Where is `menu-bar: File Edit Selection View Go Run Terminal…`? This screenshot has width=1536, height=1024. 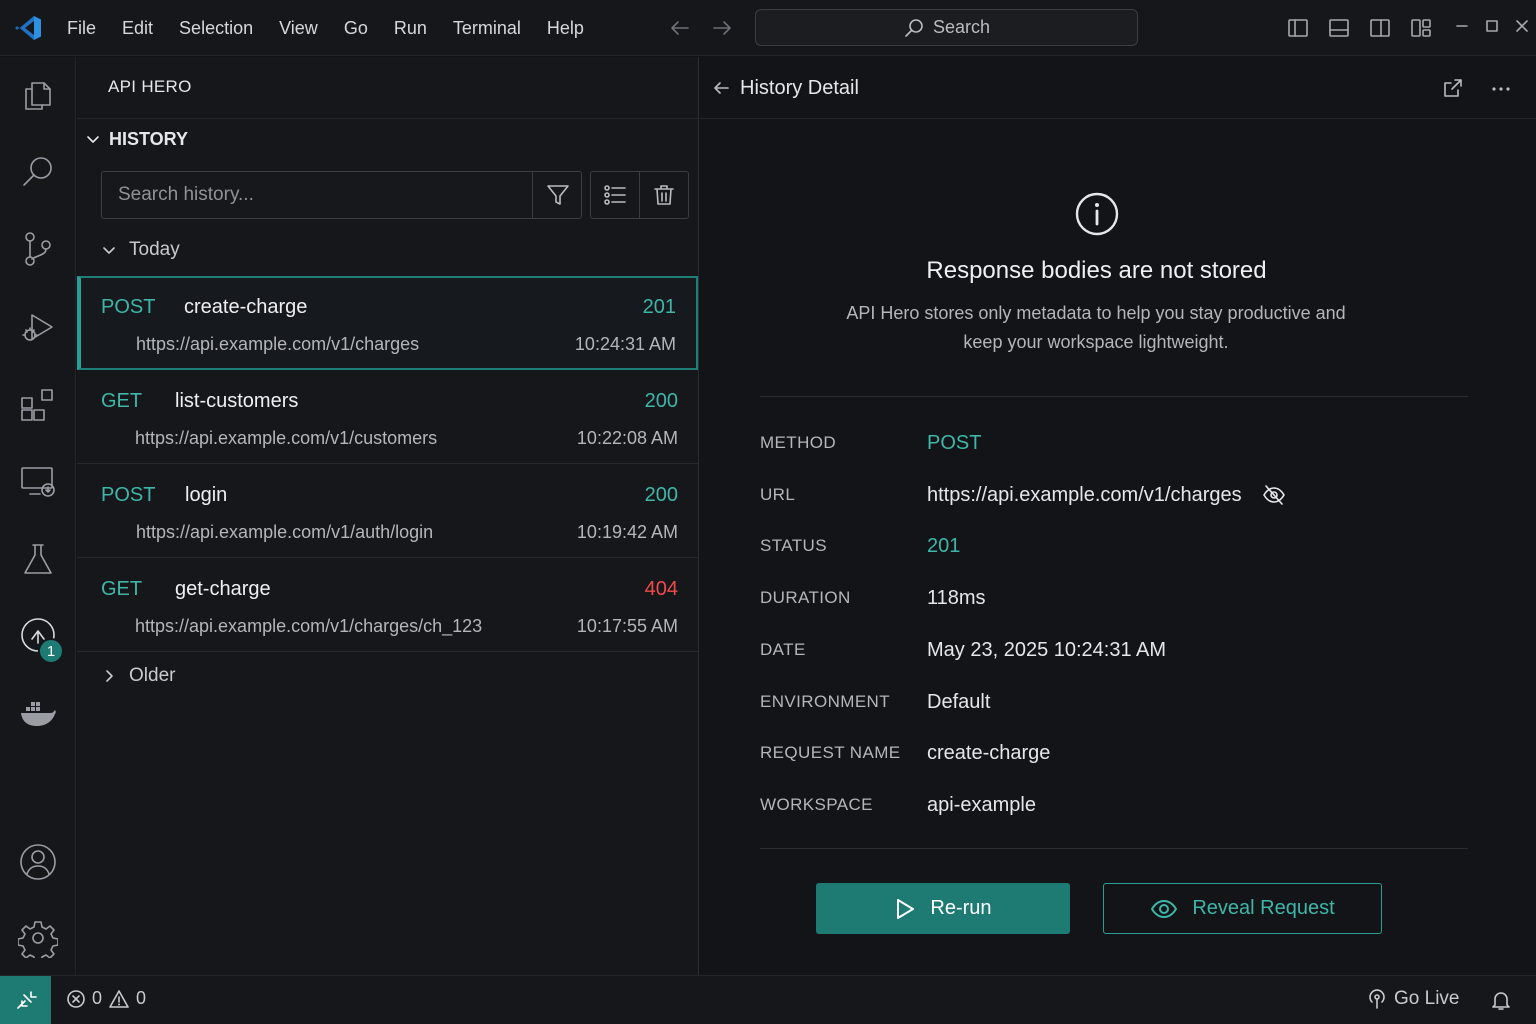
menu-bar: File Edit Selection View Go Run Terminal… is located at coordinates (325, 28).